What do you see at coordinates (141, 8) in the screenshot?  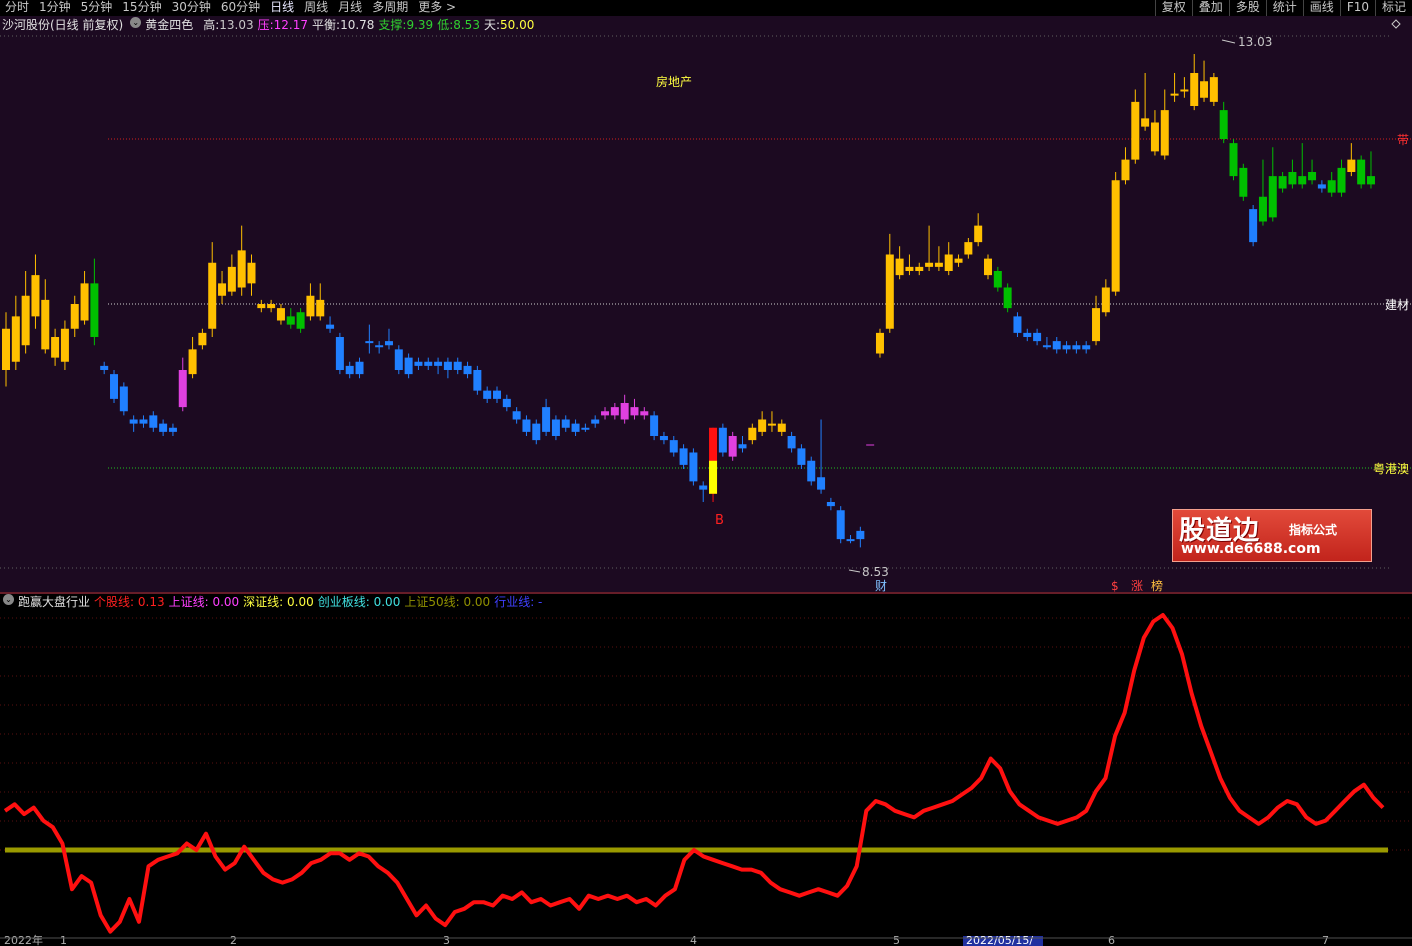 I see `period-tab-3: 15分钟` at bounding box center [141, 8].